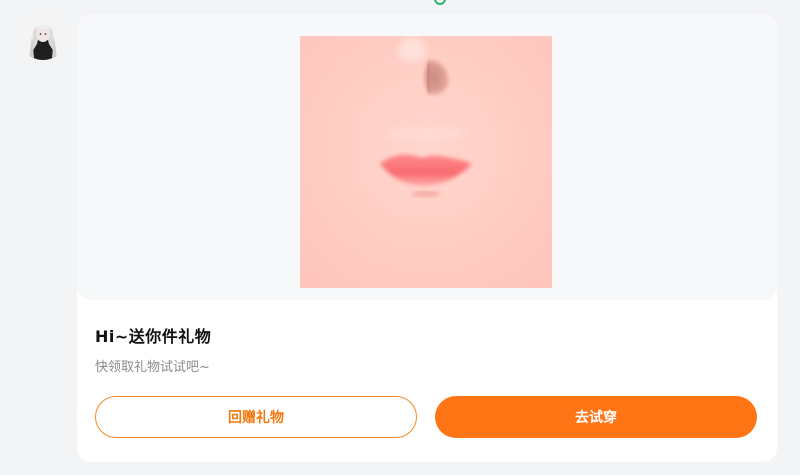 The width and height of the screenshot is (800, 475). I want to click on sender-avatar, so click(43, 37).